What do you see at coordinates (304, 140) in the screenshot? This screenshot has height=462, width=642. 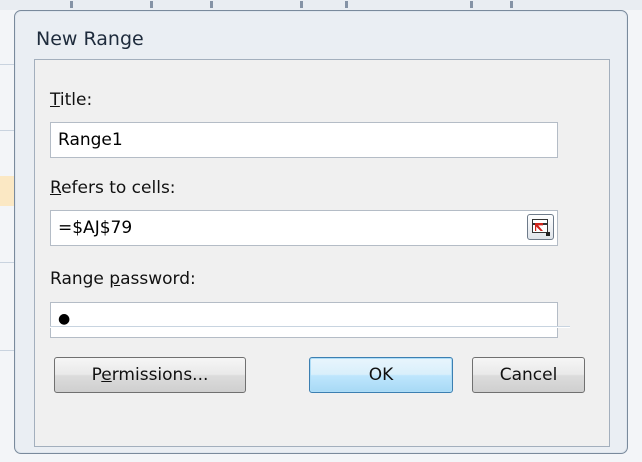 I see `title-field: Range1` at bounding box center [304, 140].